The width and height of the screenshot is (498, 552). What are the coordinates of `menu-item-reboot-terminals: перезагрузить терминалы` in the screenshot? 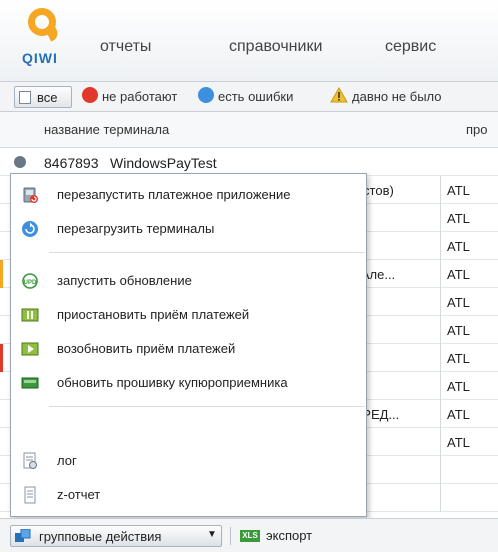 It's located at (188, 229).